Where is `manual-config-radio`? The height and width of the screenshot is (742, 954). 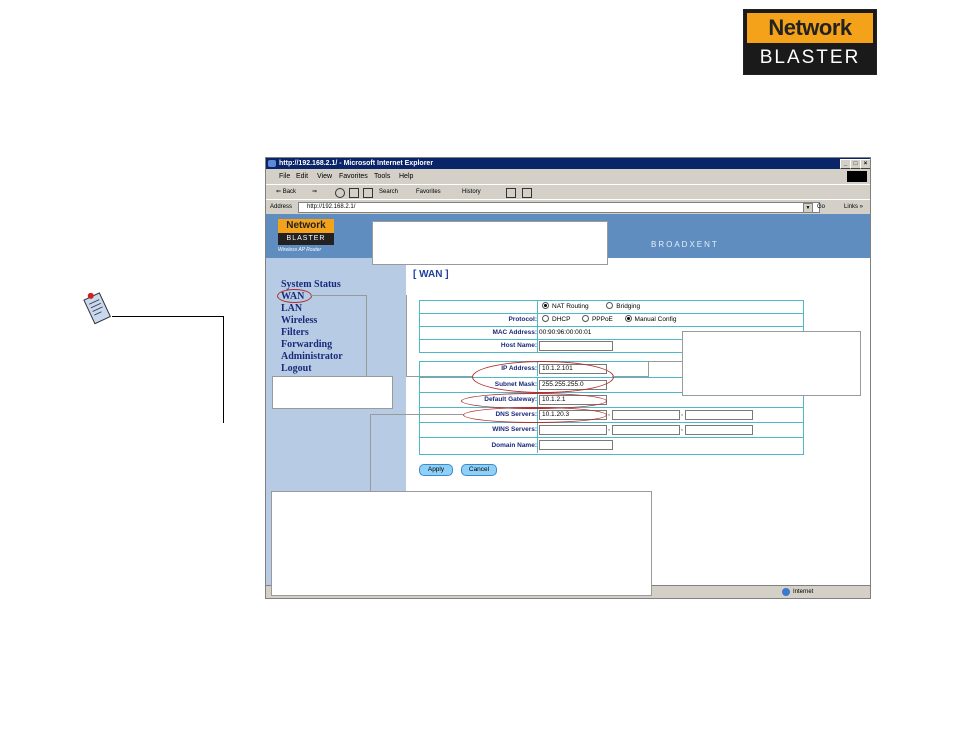
manual-config-radio is located at coordinates (628, 318).